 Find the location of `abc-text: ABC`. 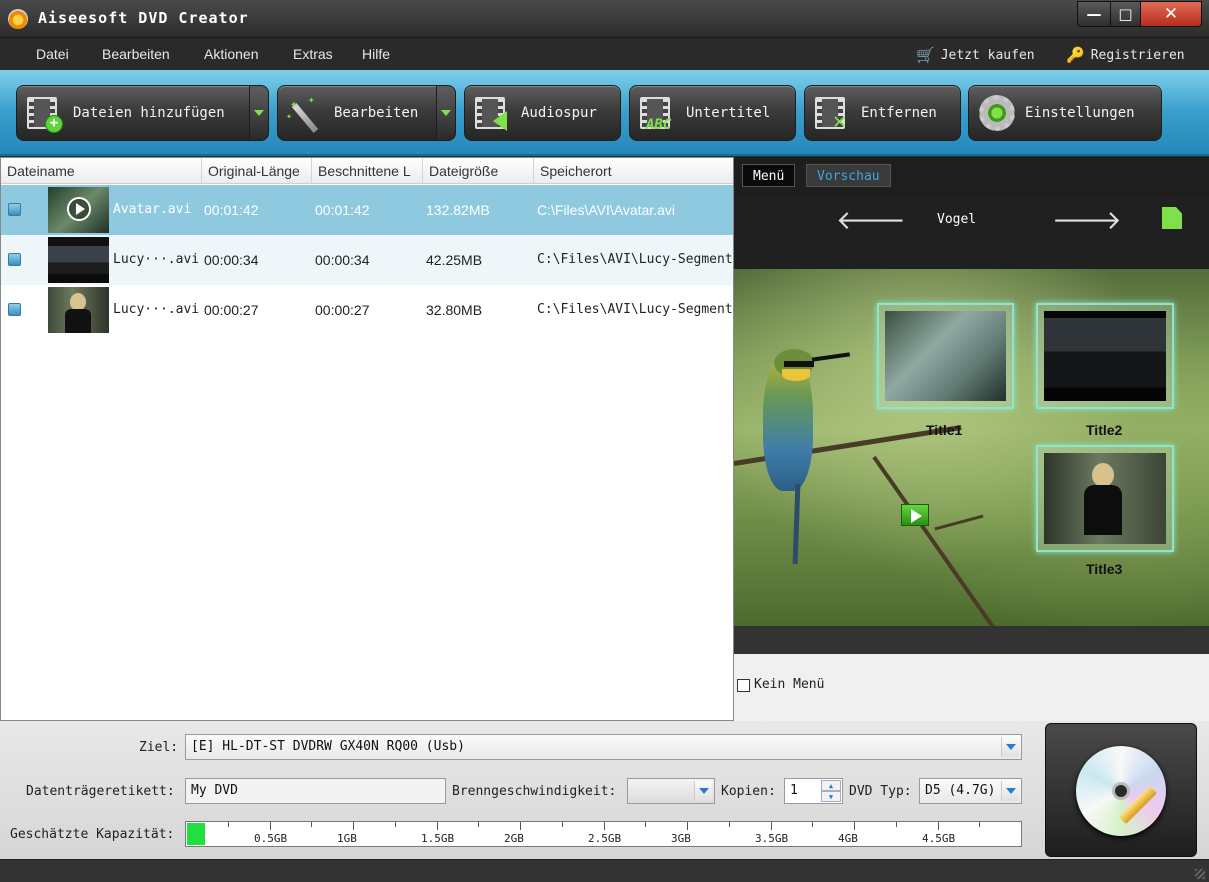

abc-text: ABC is located at coordinates (659, 125).